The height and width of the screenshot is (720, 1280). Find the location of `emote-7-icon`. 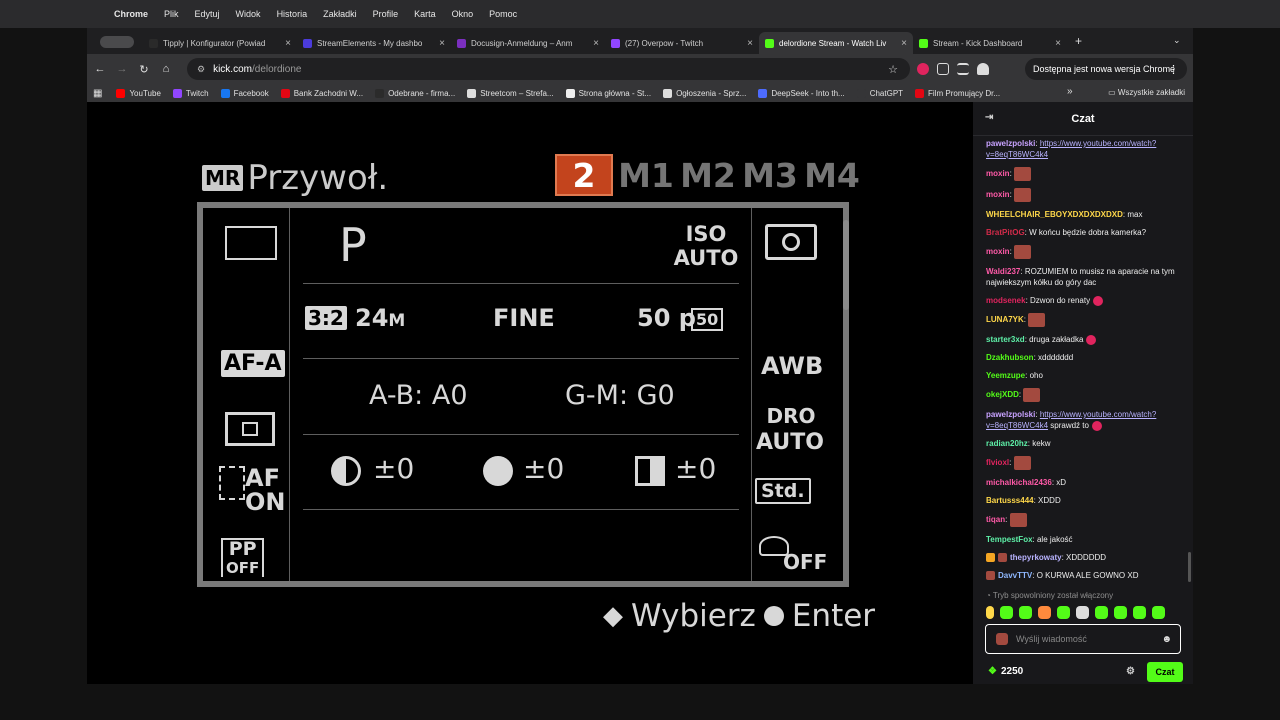

emote-7-icon is located at coordinates (1101, 612).